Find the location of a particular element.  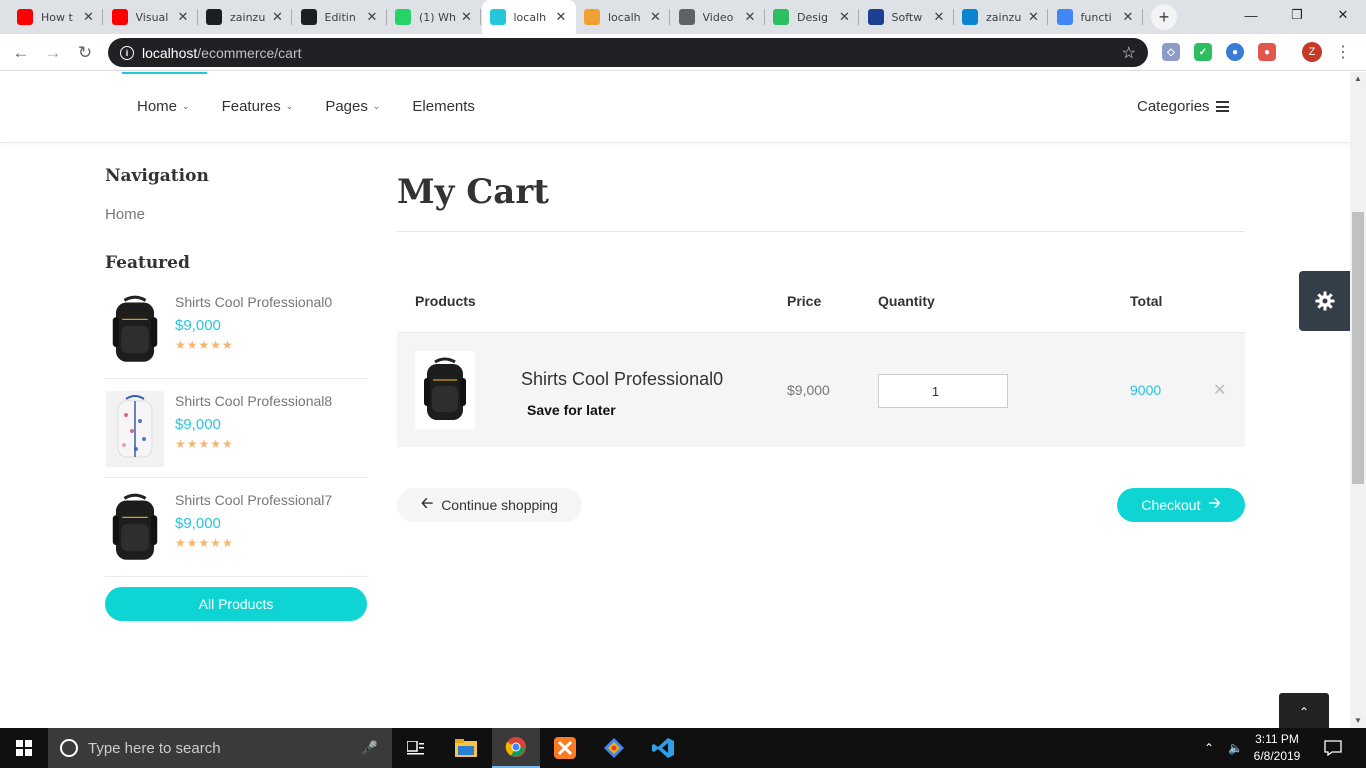

phpmyadmin-icon is located at coordinates (592, 17).